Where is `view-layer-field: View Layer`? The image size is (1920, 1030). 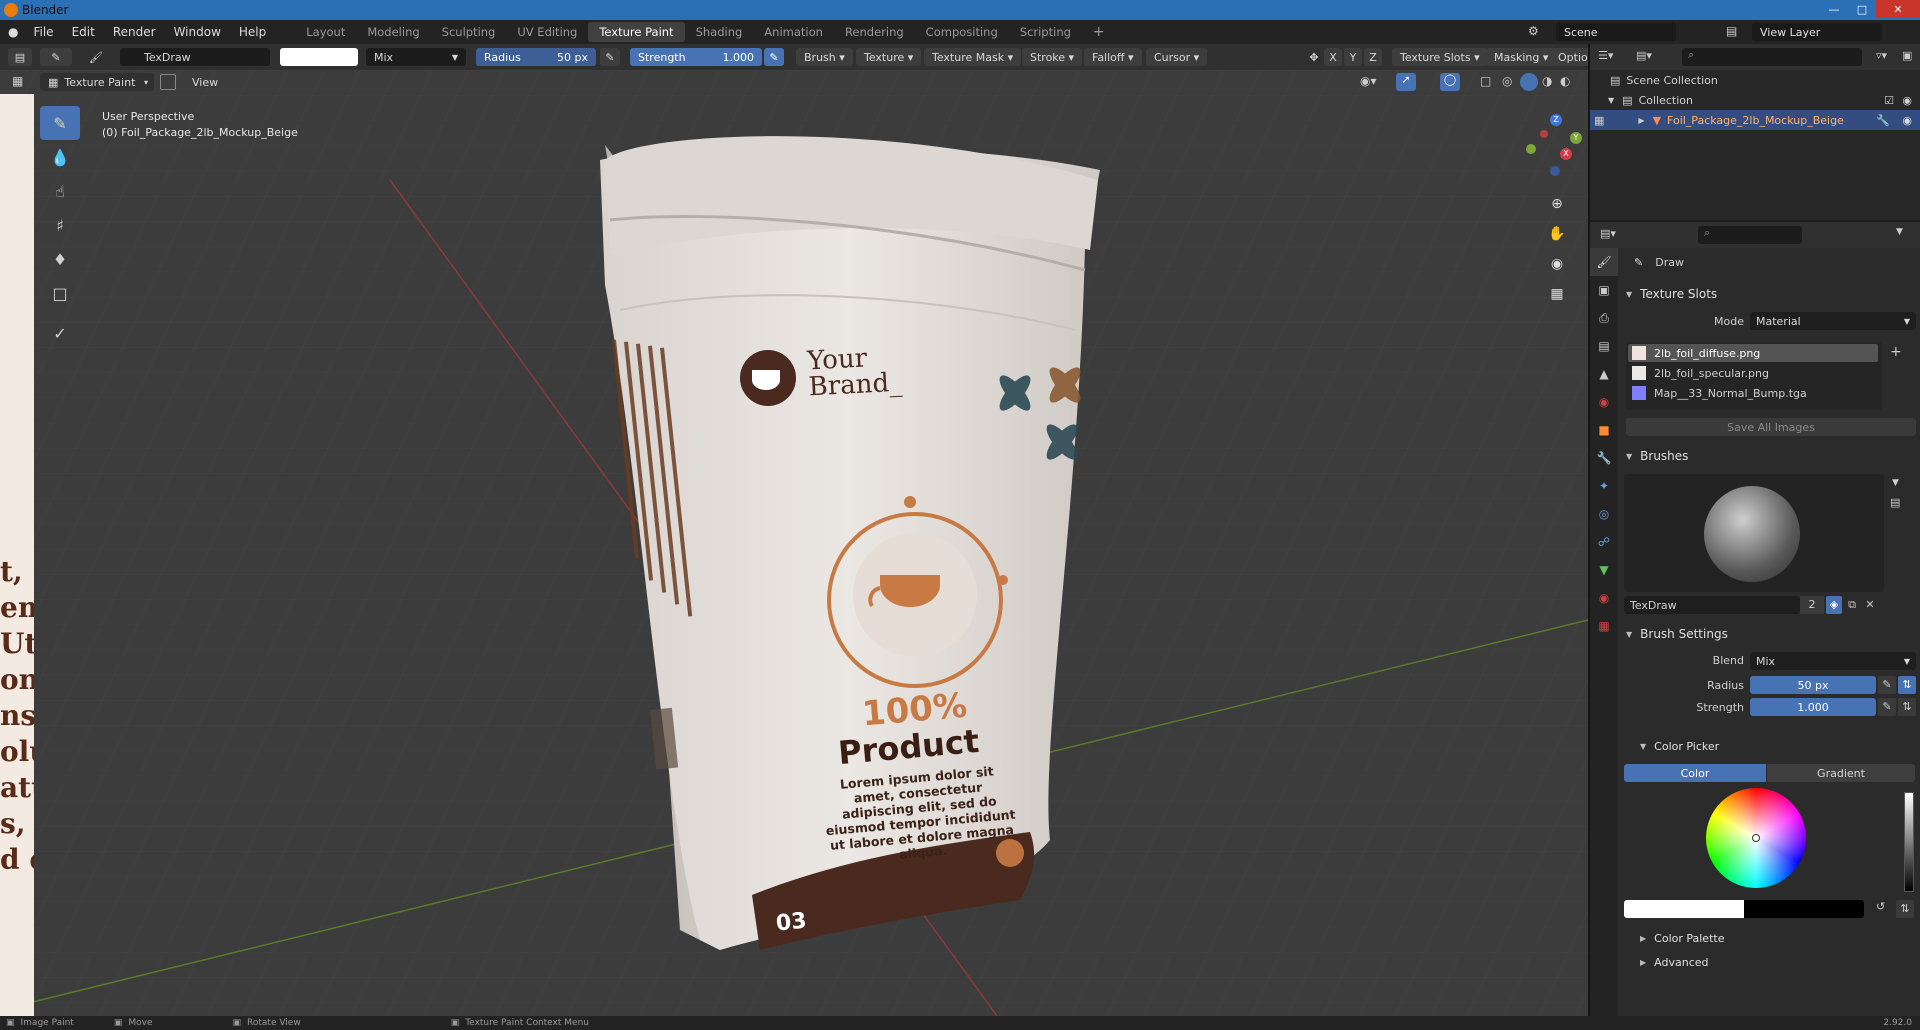
view-layer-field: View Layer is located at coordinates (1817, 32).